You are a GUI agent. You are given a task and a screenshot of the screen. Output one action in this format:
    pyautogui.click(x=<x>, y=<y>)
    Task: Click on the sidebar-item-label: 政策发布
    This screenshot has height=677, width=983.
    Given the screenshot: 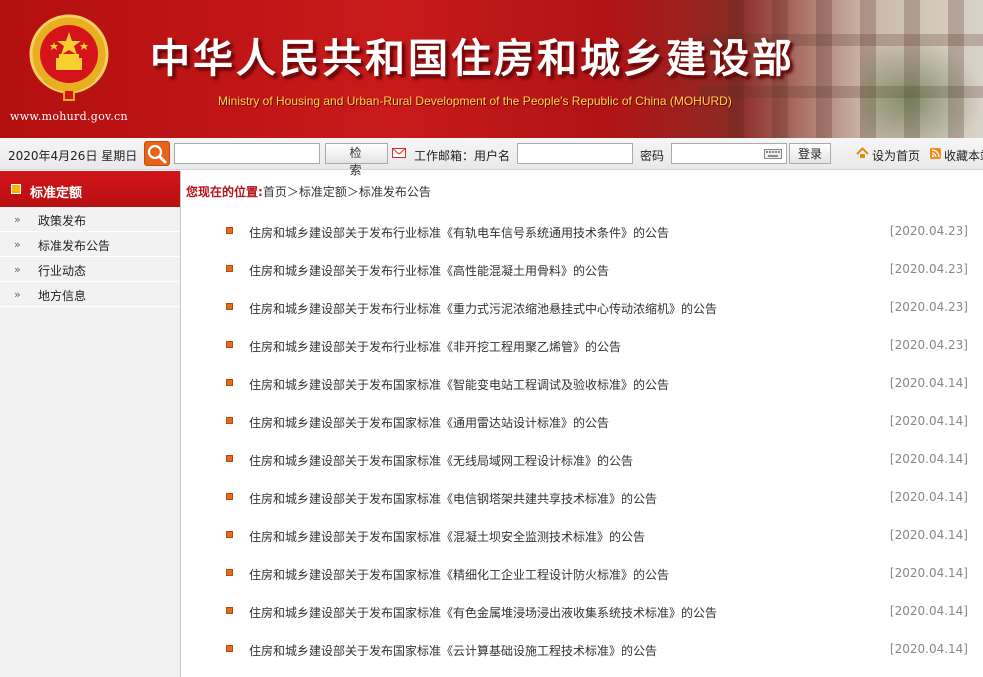 What is the action you would take?
    pyautogui.click(x=62, y=221)
    